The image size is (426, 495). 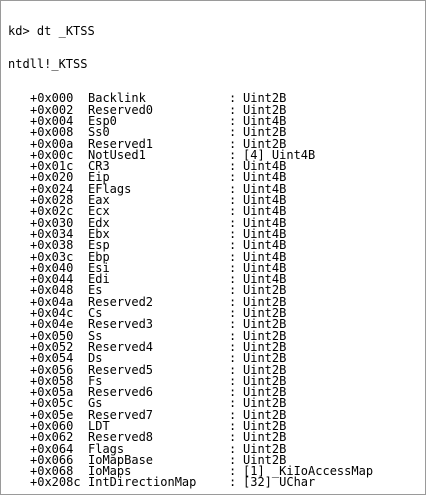 What do you see at coordinates (121, 324) in the screenshot?
I see `field-name: Reserved3` at bounding box center [121, 324].